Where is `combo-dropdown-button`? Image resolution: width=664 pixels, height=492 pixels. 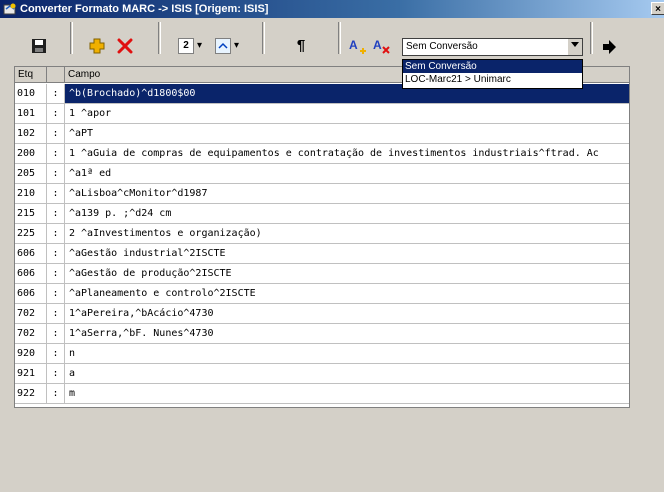
combo-dropdown-button is located at coordinates (574, 47).